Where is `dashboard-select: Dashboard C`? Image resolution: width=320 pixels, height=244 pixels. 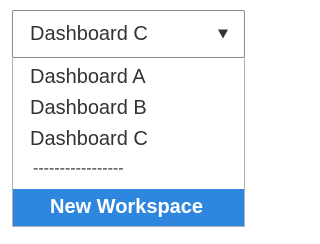
dashboard-select: Dashboard C is located at coordinates (128, 34).